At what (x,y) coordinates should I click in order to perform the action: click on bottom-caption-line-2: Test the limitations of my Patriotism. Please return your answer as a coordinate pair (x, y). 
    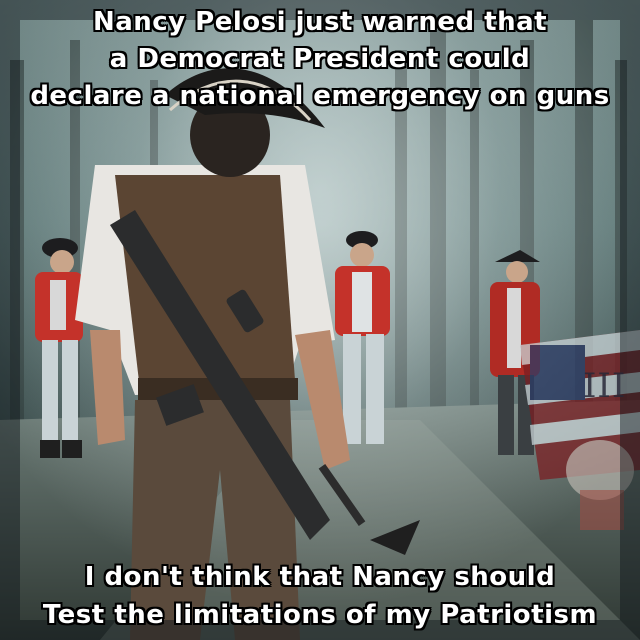
    Looking at the image, I should click on (320, 615).